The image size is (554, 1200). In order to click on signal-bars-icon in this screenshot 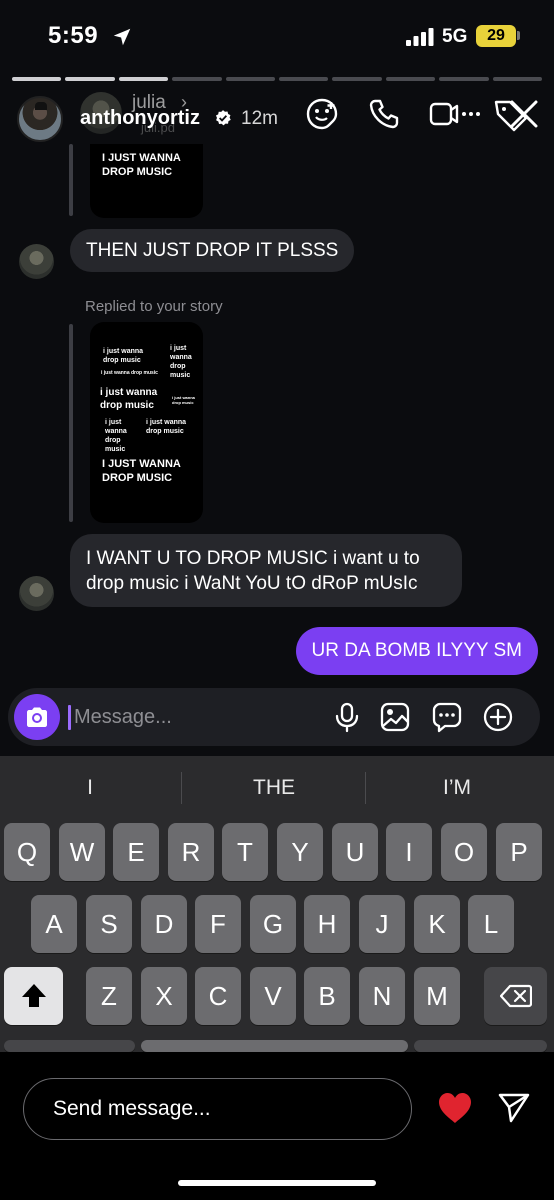, I will do `click(420, 37)`.